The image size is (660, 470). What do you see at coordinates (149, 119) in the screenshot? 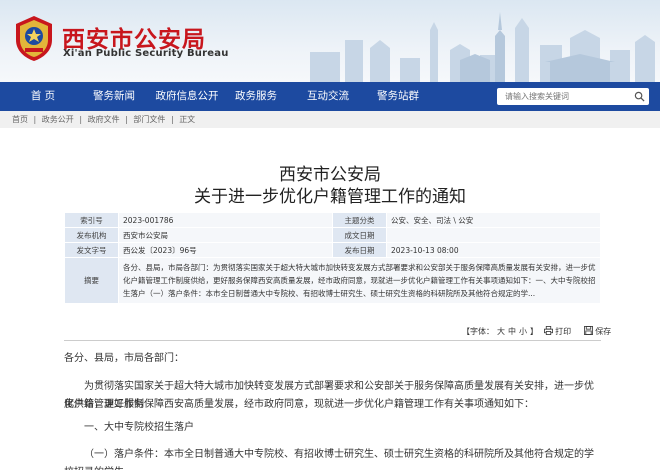
I see `breadcrumb-dept-documents: 部门文件` at bounding box center [149, 119].